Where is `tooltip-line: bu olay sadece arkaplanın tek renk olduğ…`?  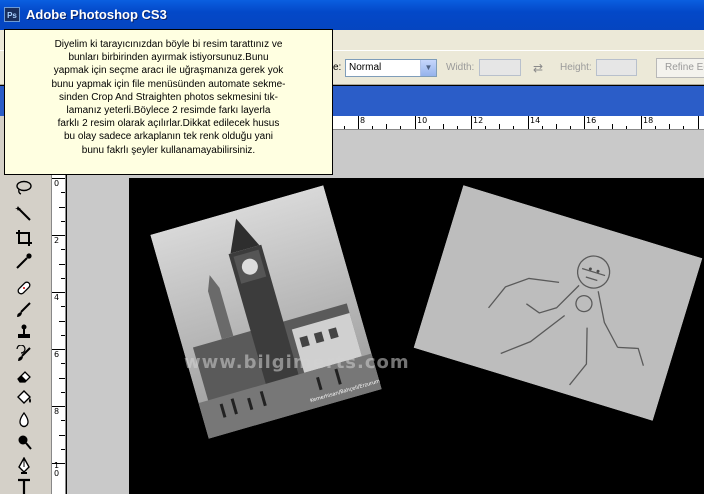 tooltip-line: bu olay sadece arkaplanın tek renk olduğ… is located at coordinates (168, 137).